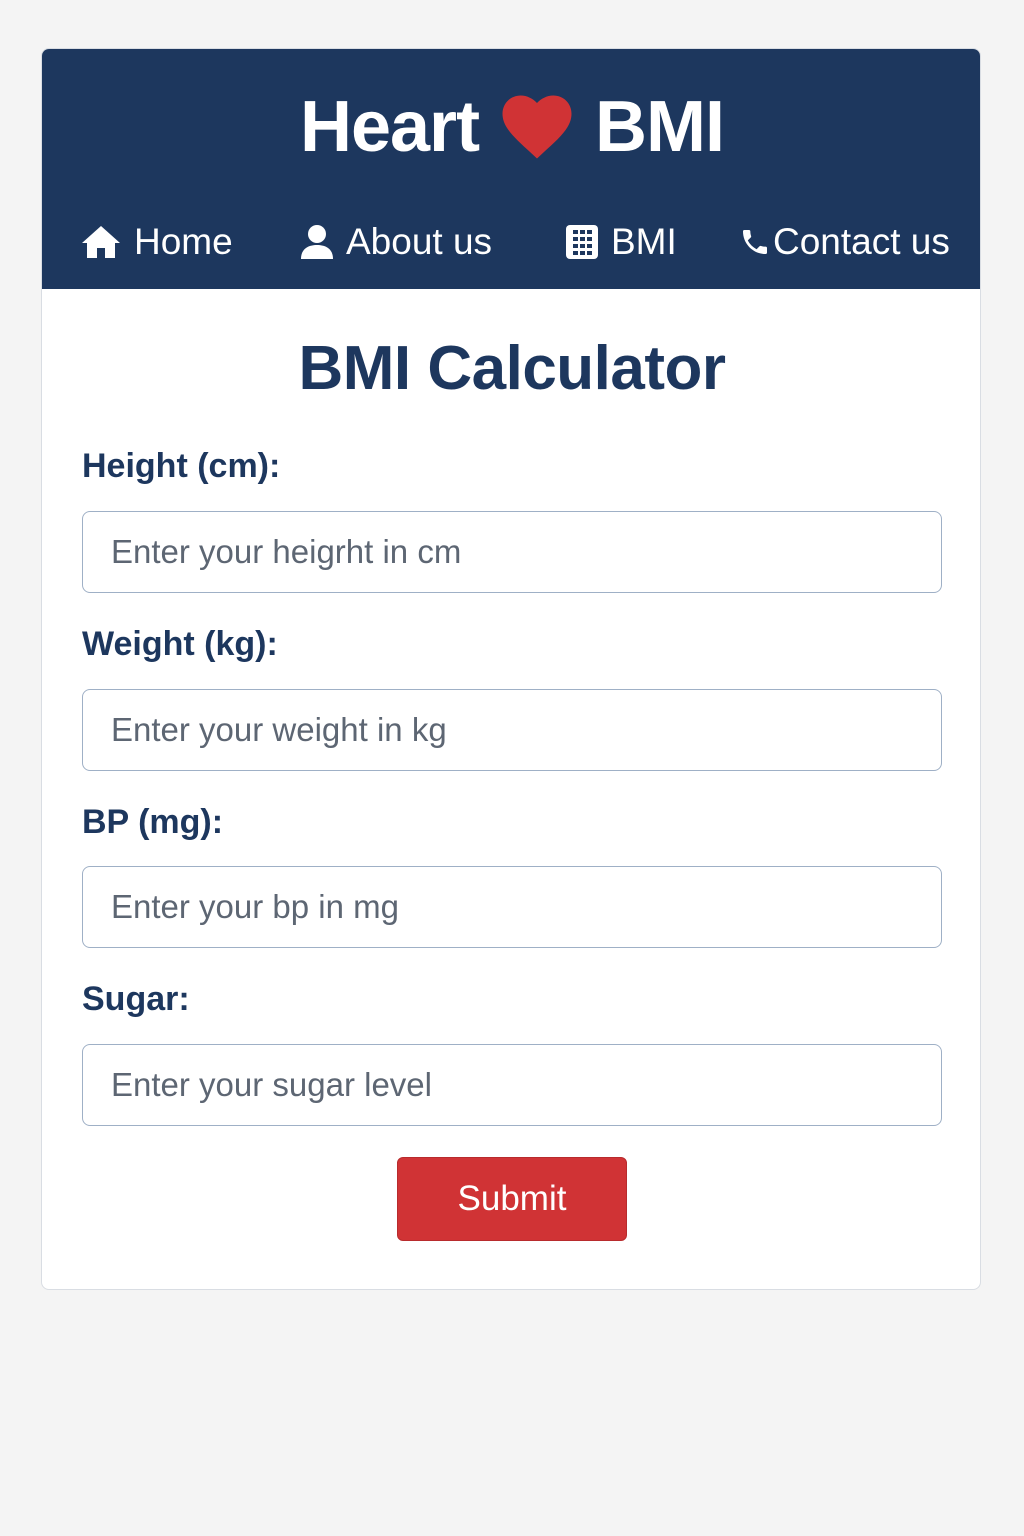 This screenshot has width=1024, height=1536. Describe the element at coordinates (317, 242) in the screenshot. I see `user-icon` at that location.